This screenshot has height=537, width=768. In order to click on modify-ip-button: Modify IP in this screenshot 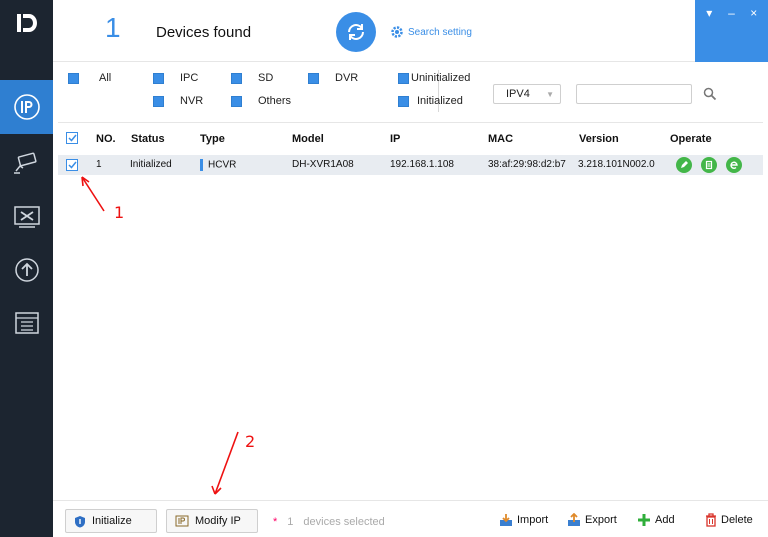, I will do `click(212, 521)`.